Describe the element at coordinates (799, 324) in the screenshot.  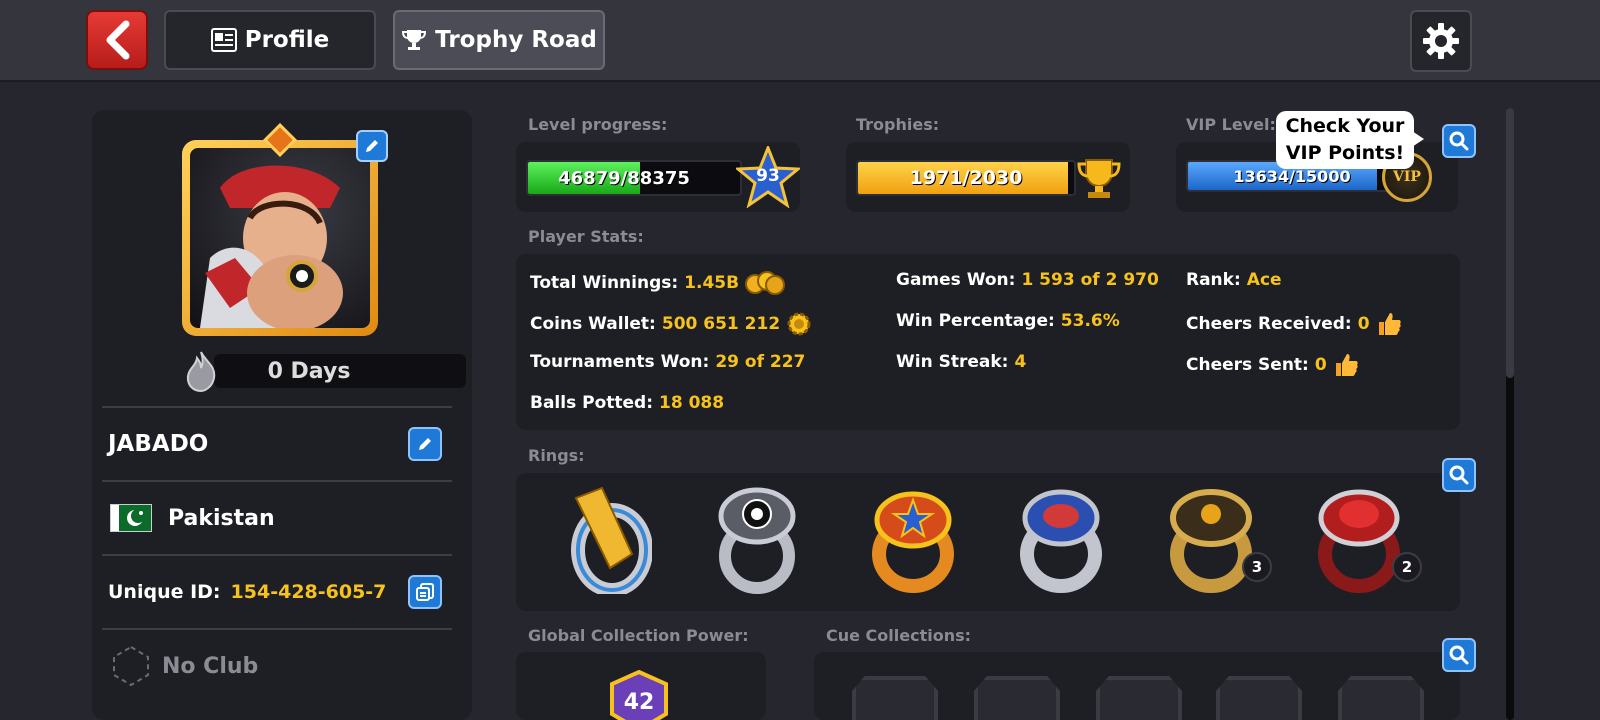
I see `coin-icon` at that location.